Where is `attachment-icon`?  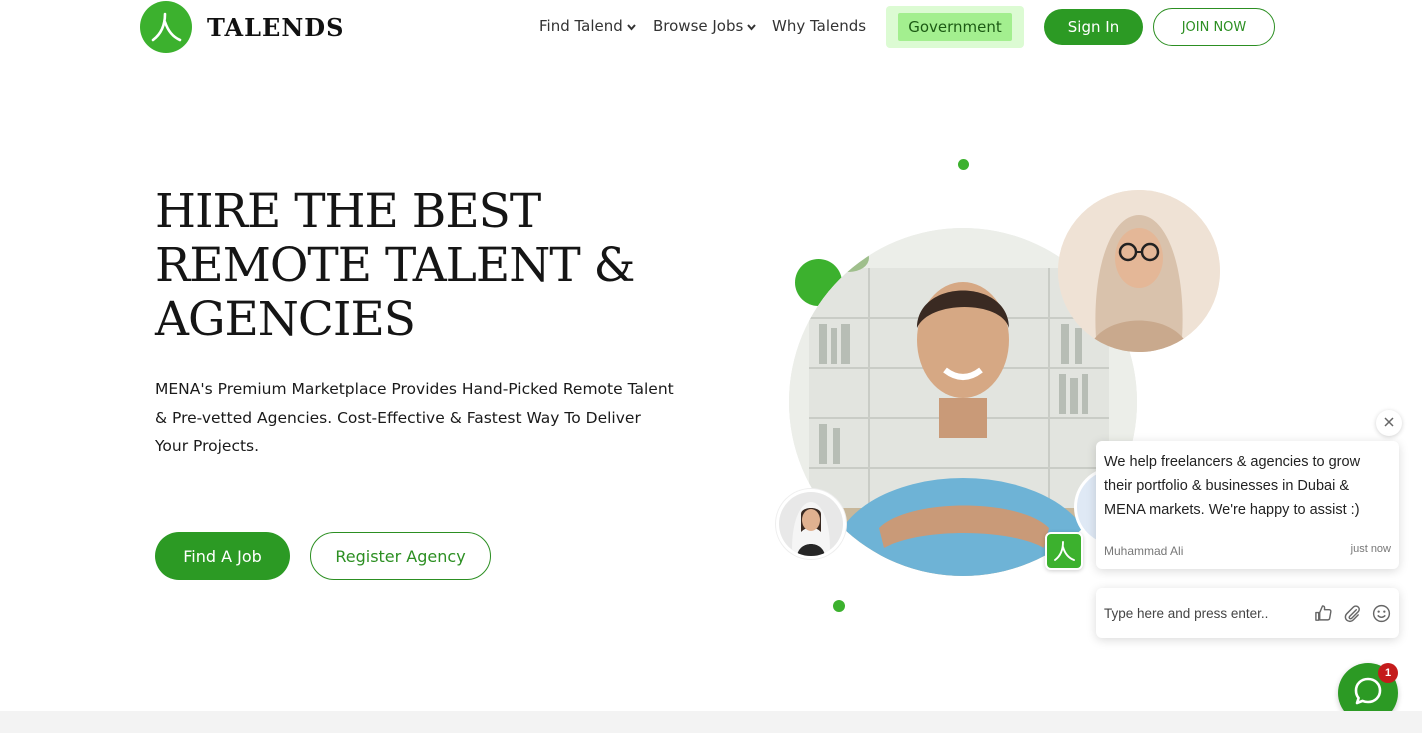 attachment-icon is located at coordinates (1352, 613).